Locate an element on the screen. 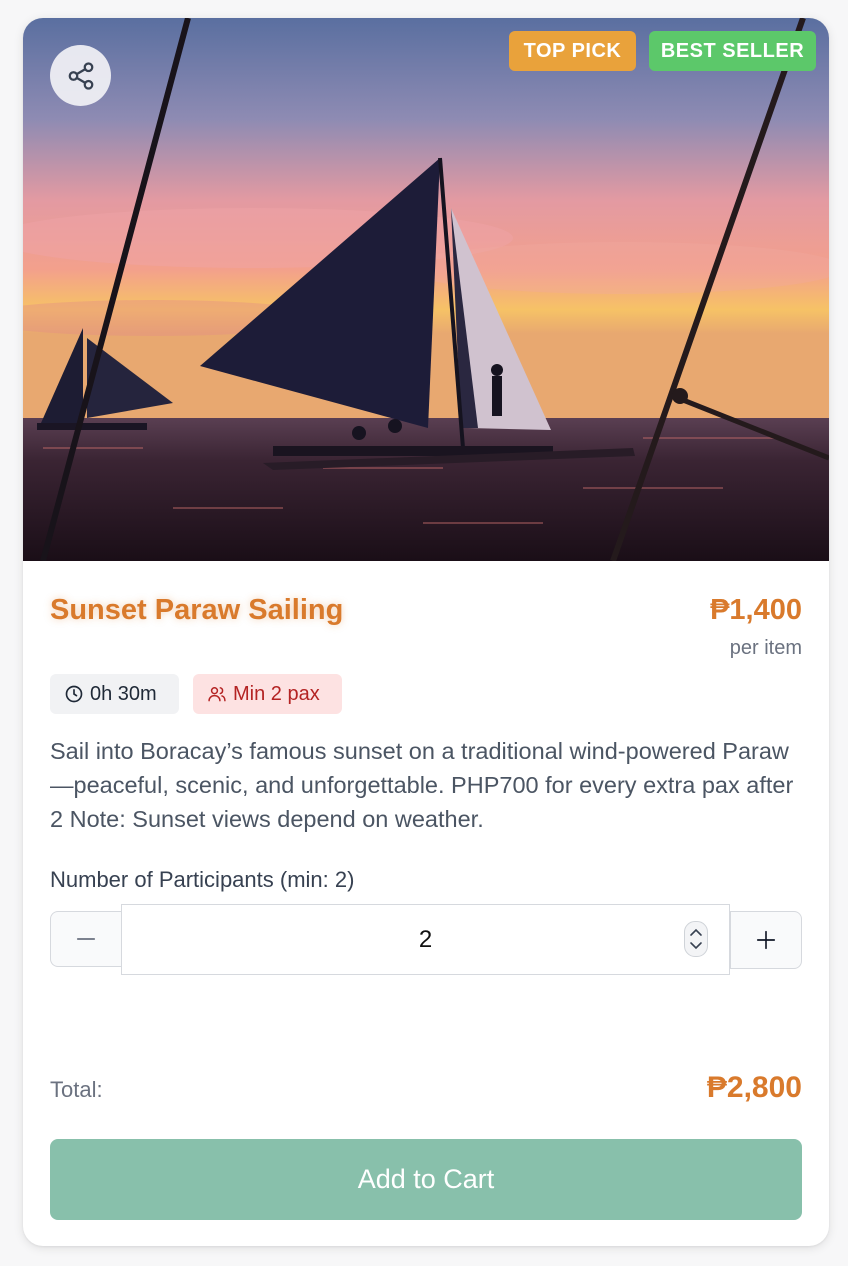  minus-icon is located at coordinates (86, 939).